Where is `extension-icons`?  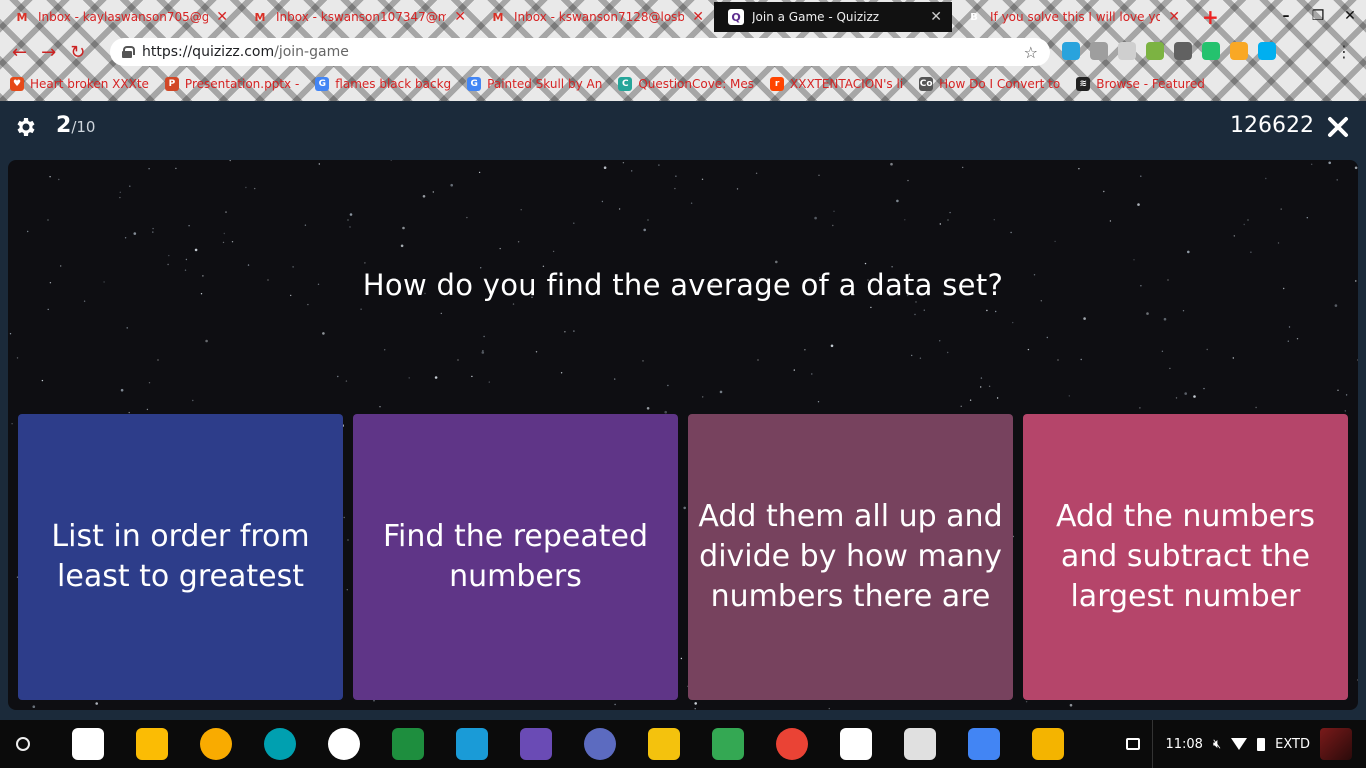
extension-icons is located at coordinates (1169, 51).